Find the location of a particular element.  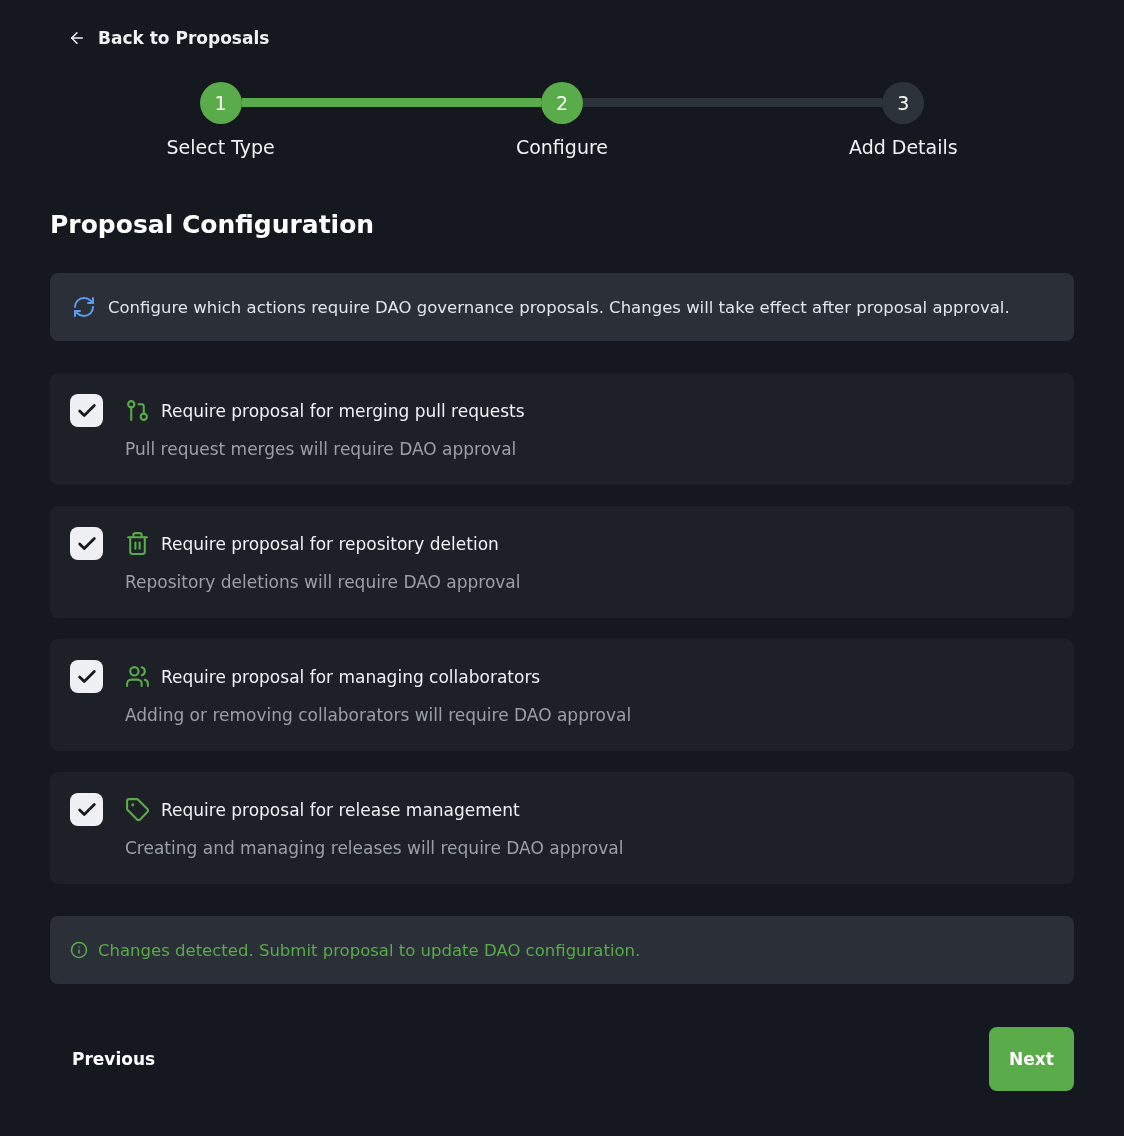

refresh-icon is located at coordinates (84, 307).